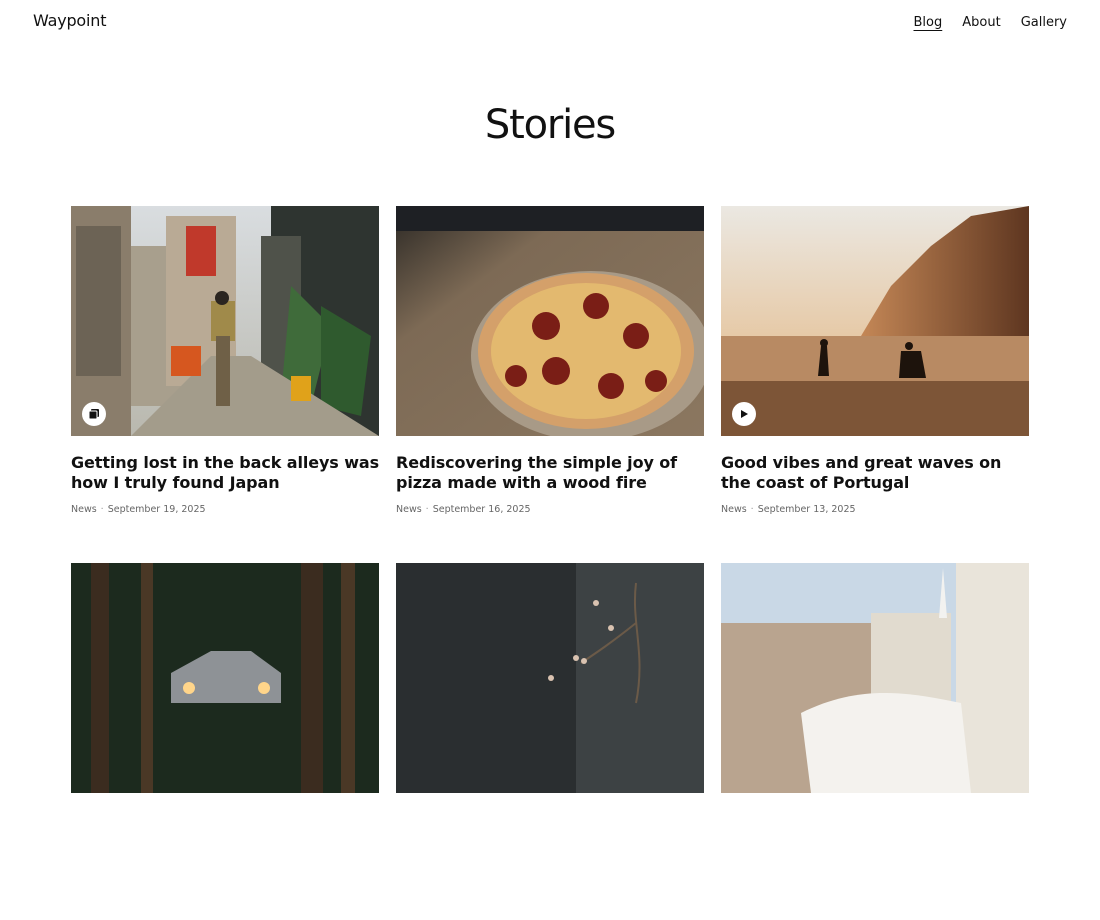 The image size is (1100, 920). I want to click on nav-gallery: Gallery, so click(1044, 23).